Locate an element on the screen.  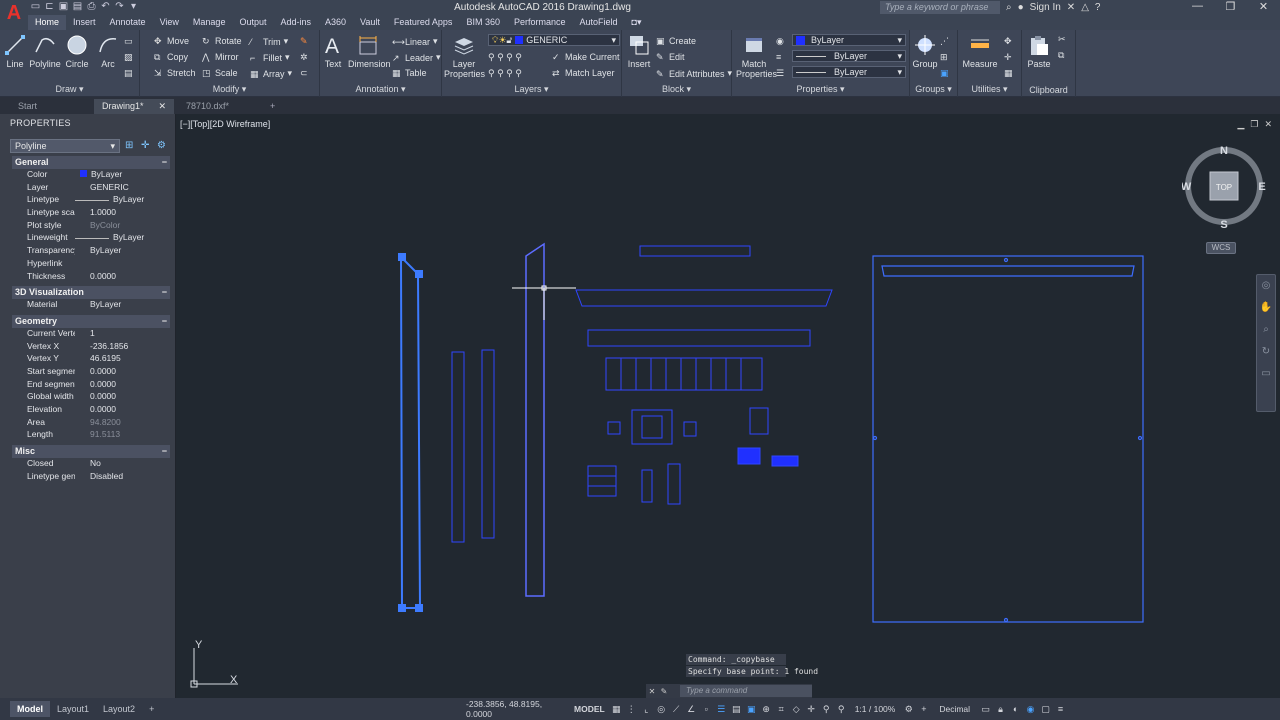
property-row: Current Vertex 1 is located at coordinates (91, 334).